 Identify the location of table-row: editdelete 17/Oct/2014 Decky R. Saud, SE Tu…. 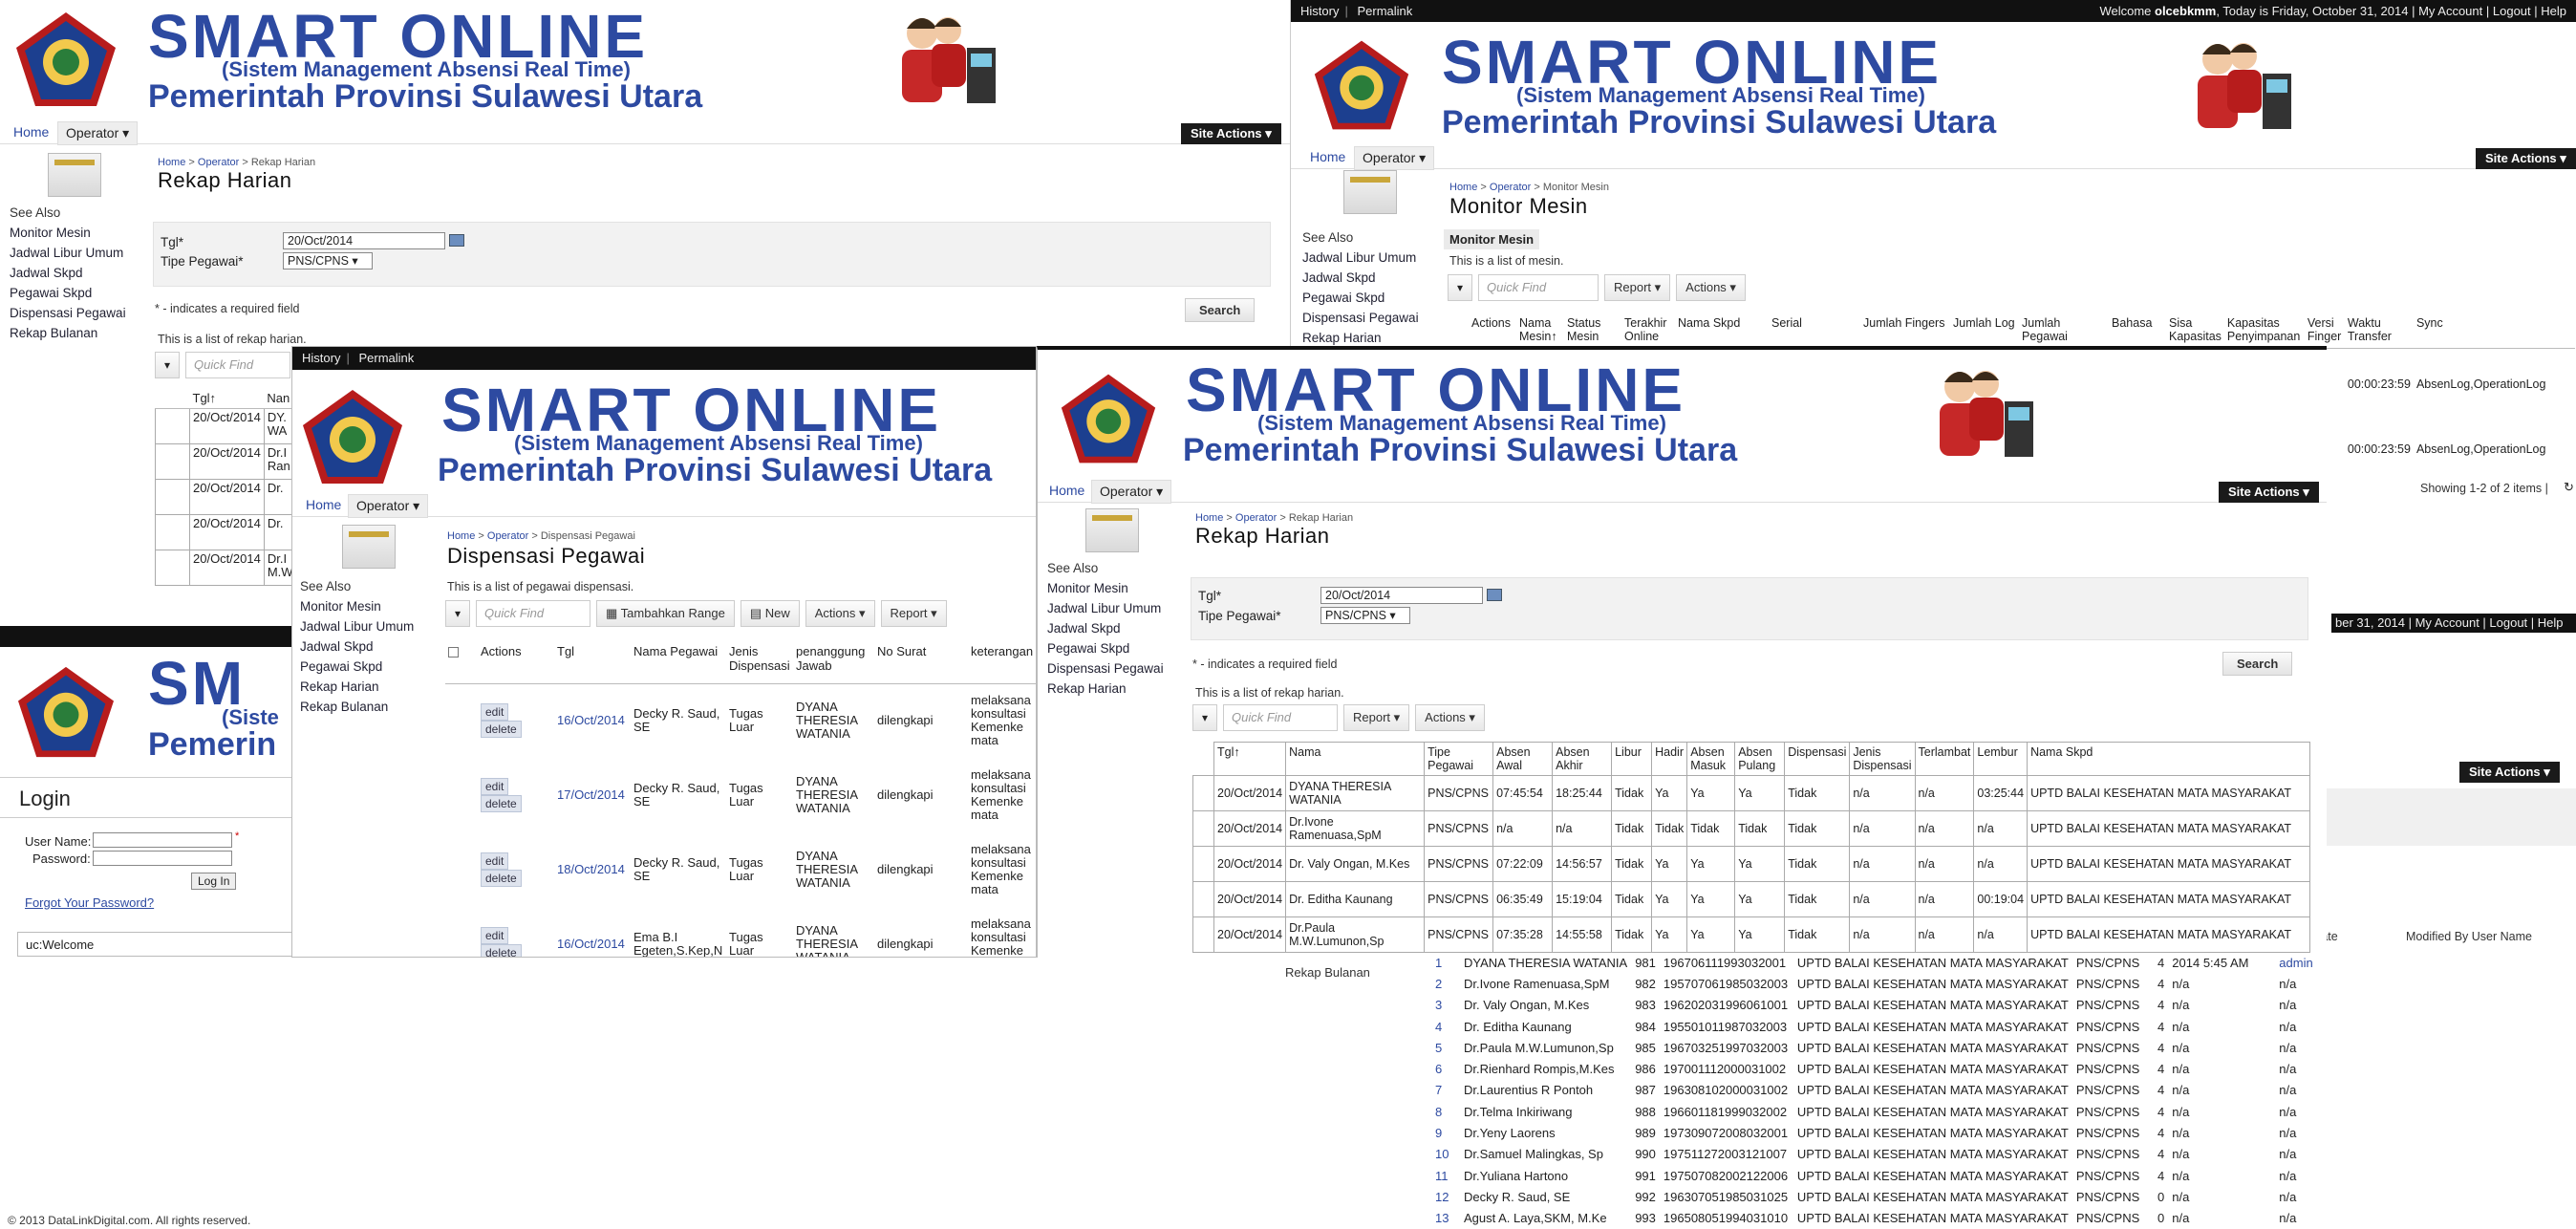
(740, 795).